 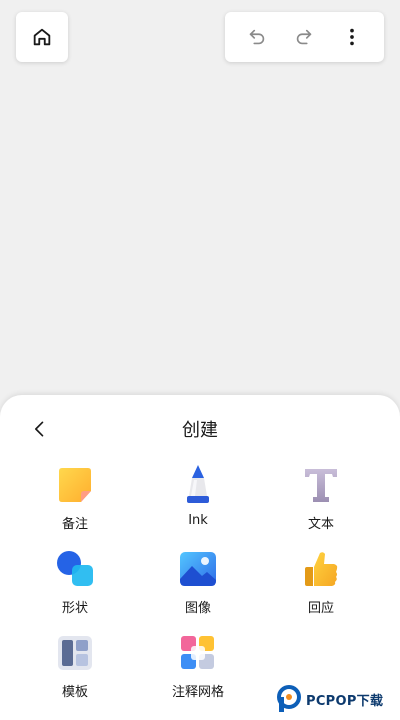 I want to click on create-note-button: 备注, so click(x=75, y=501).